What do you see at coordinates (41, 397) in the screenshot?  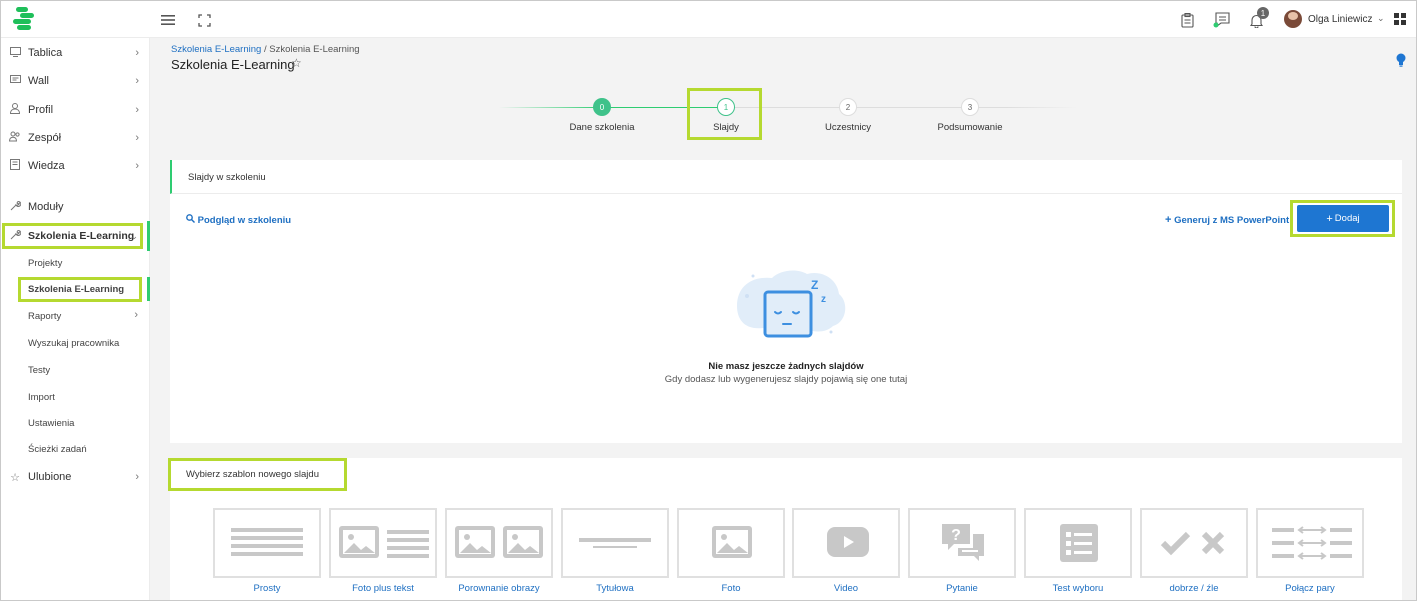 I see `sidebar-subitem-import: Import` at bounding box center [41, 397].